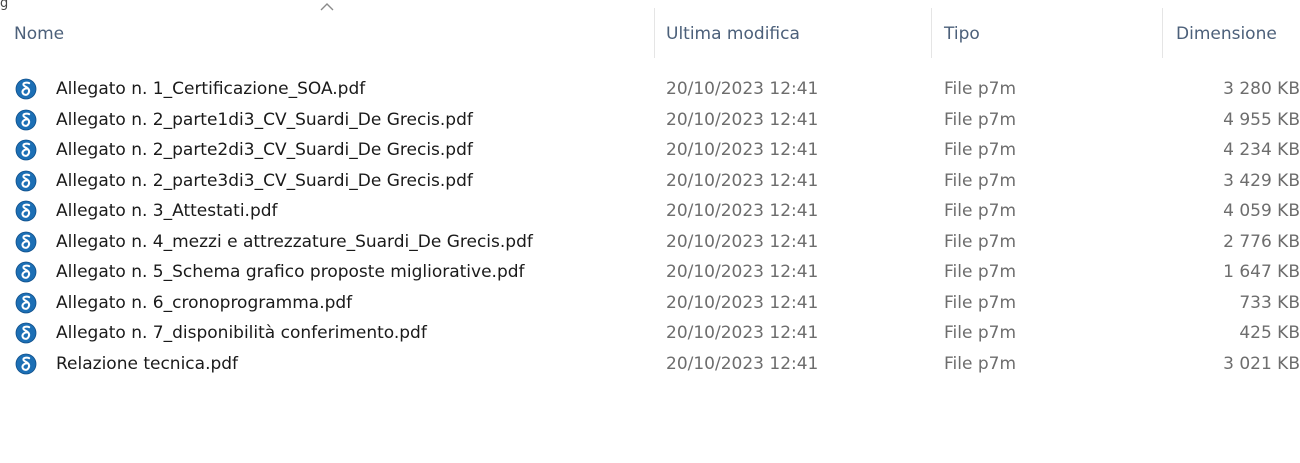  Describe the element at coordinates (211, 89) in the screenshot. I see `file-name: Allegato n. 1_Certificazione_SOA.pdf` at that location.